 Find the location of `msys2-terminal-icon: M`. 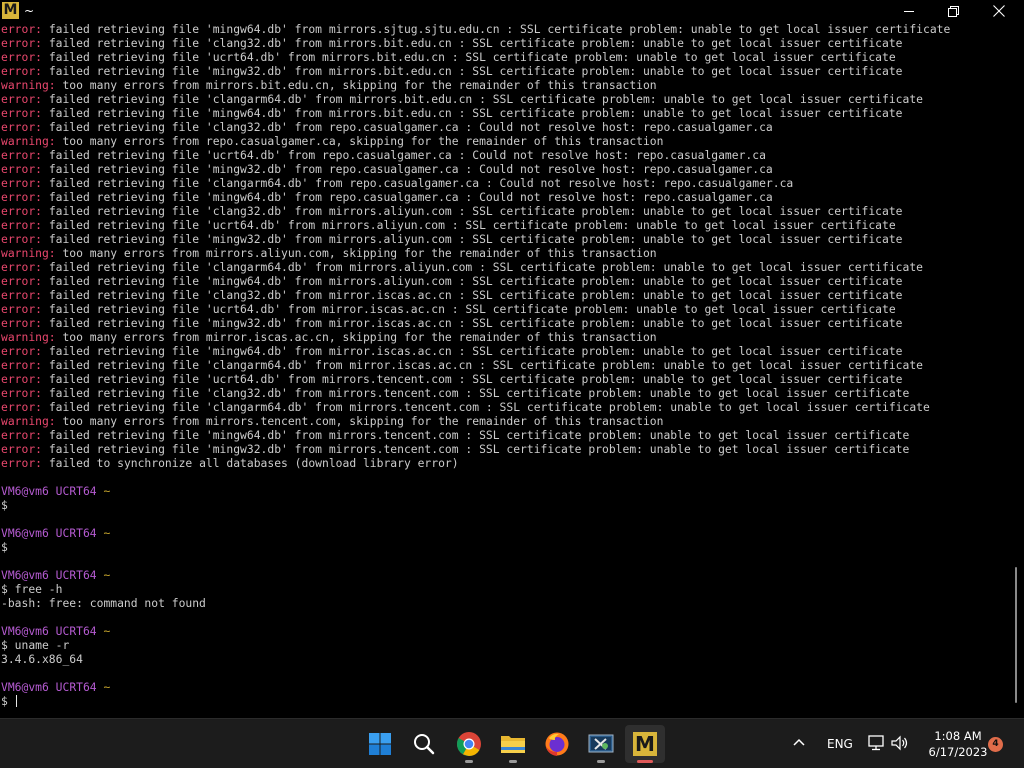

msys2-terminal-icon: M is located at coordinates (645, 744).